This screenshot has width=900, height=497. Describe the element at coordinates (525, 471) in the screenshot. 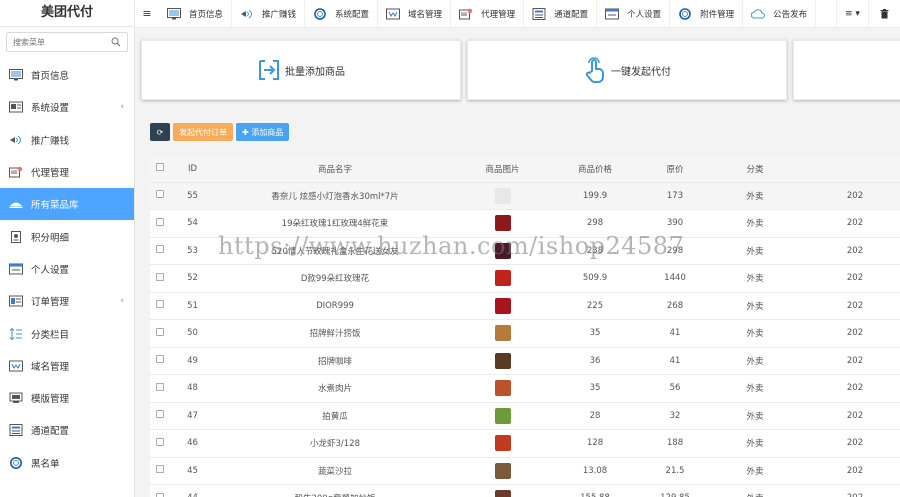

I see `table-row: 45 蔬菜沙拉 13.08 21.5 外卖 202` at that location.